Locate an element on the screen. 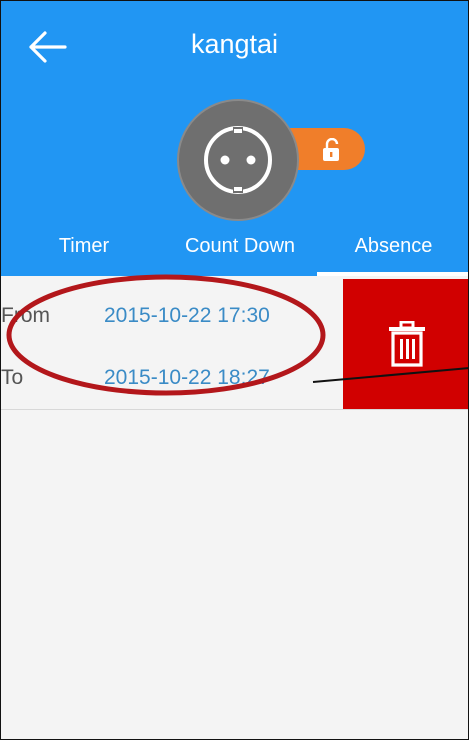  device-status is located at coordinates (272, 160).